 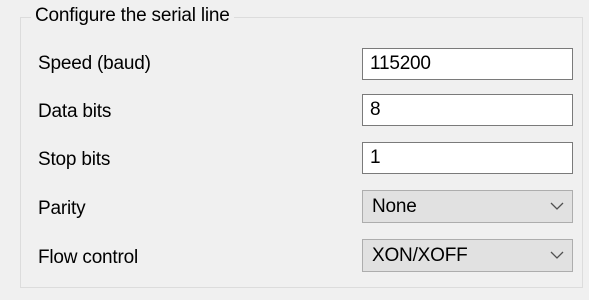 What do you see at coordinates (420, 255) in the screenshot?
I see `flow-control-select-value: XON/XOFF` at bounding box center [420, 255].